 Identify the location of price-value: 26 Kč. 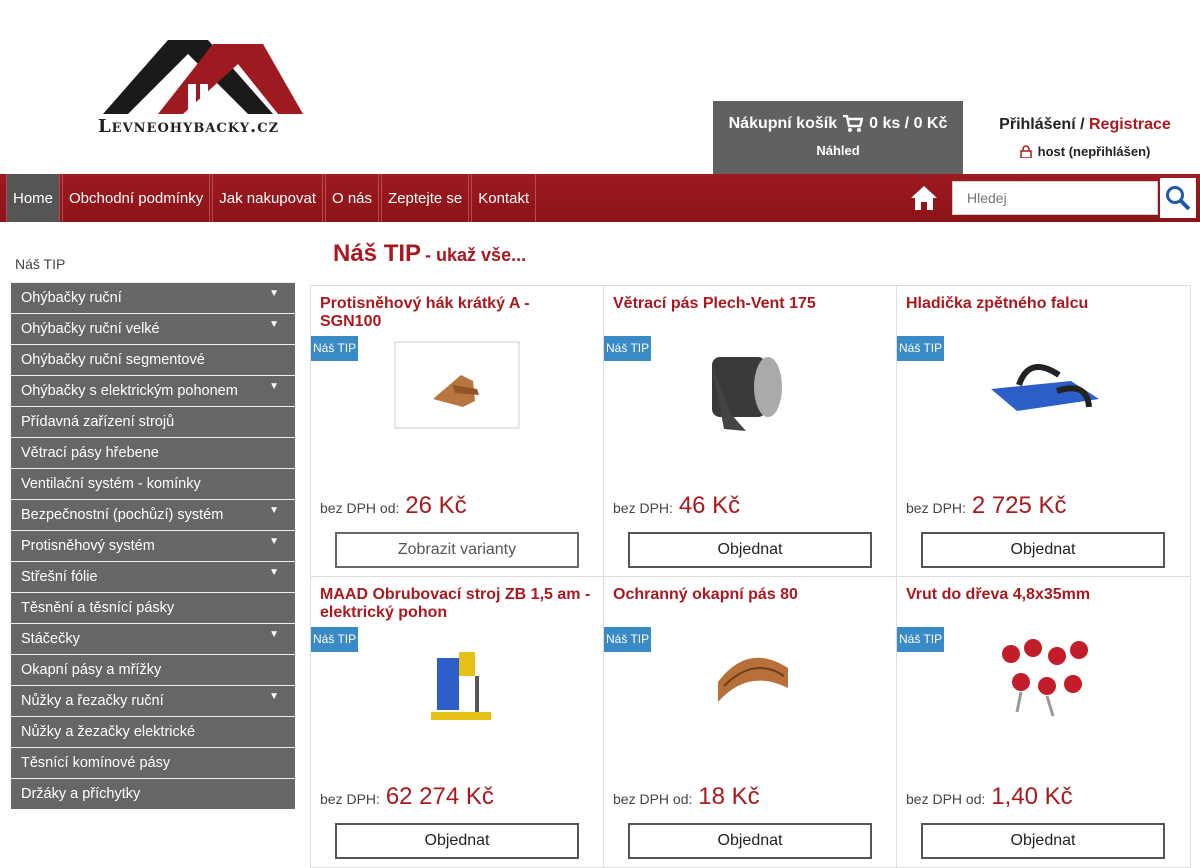
(436, 505).